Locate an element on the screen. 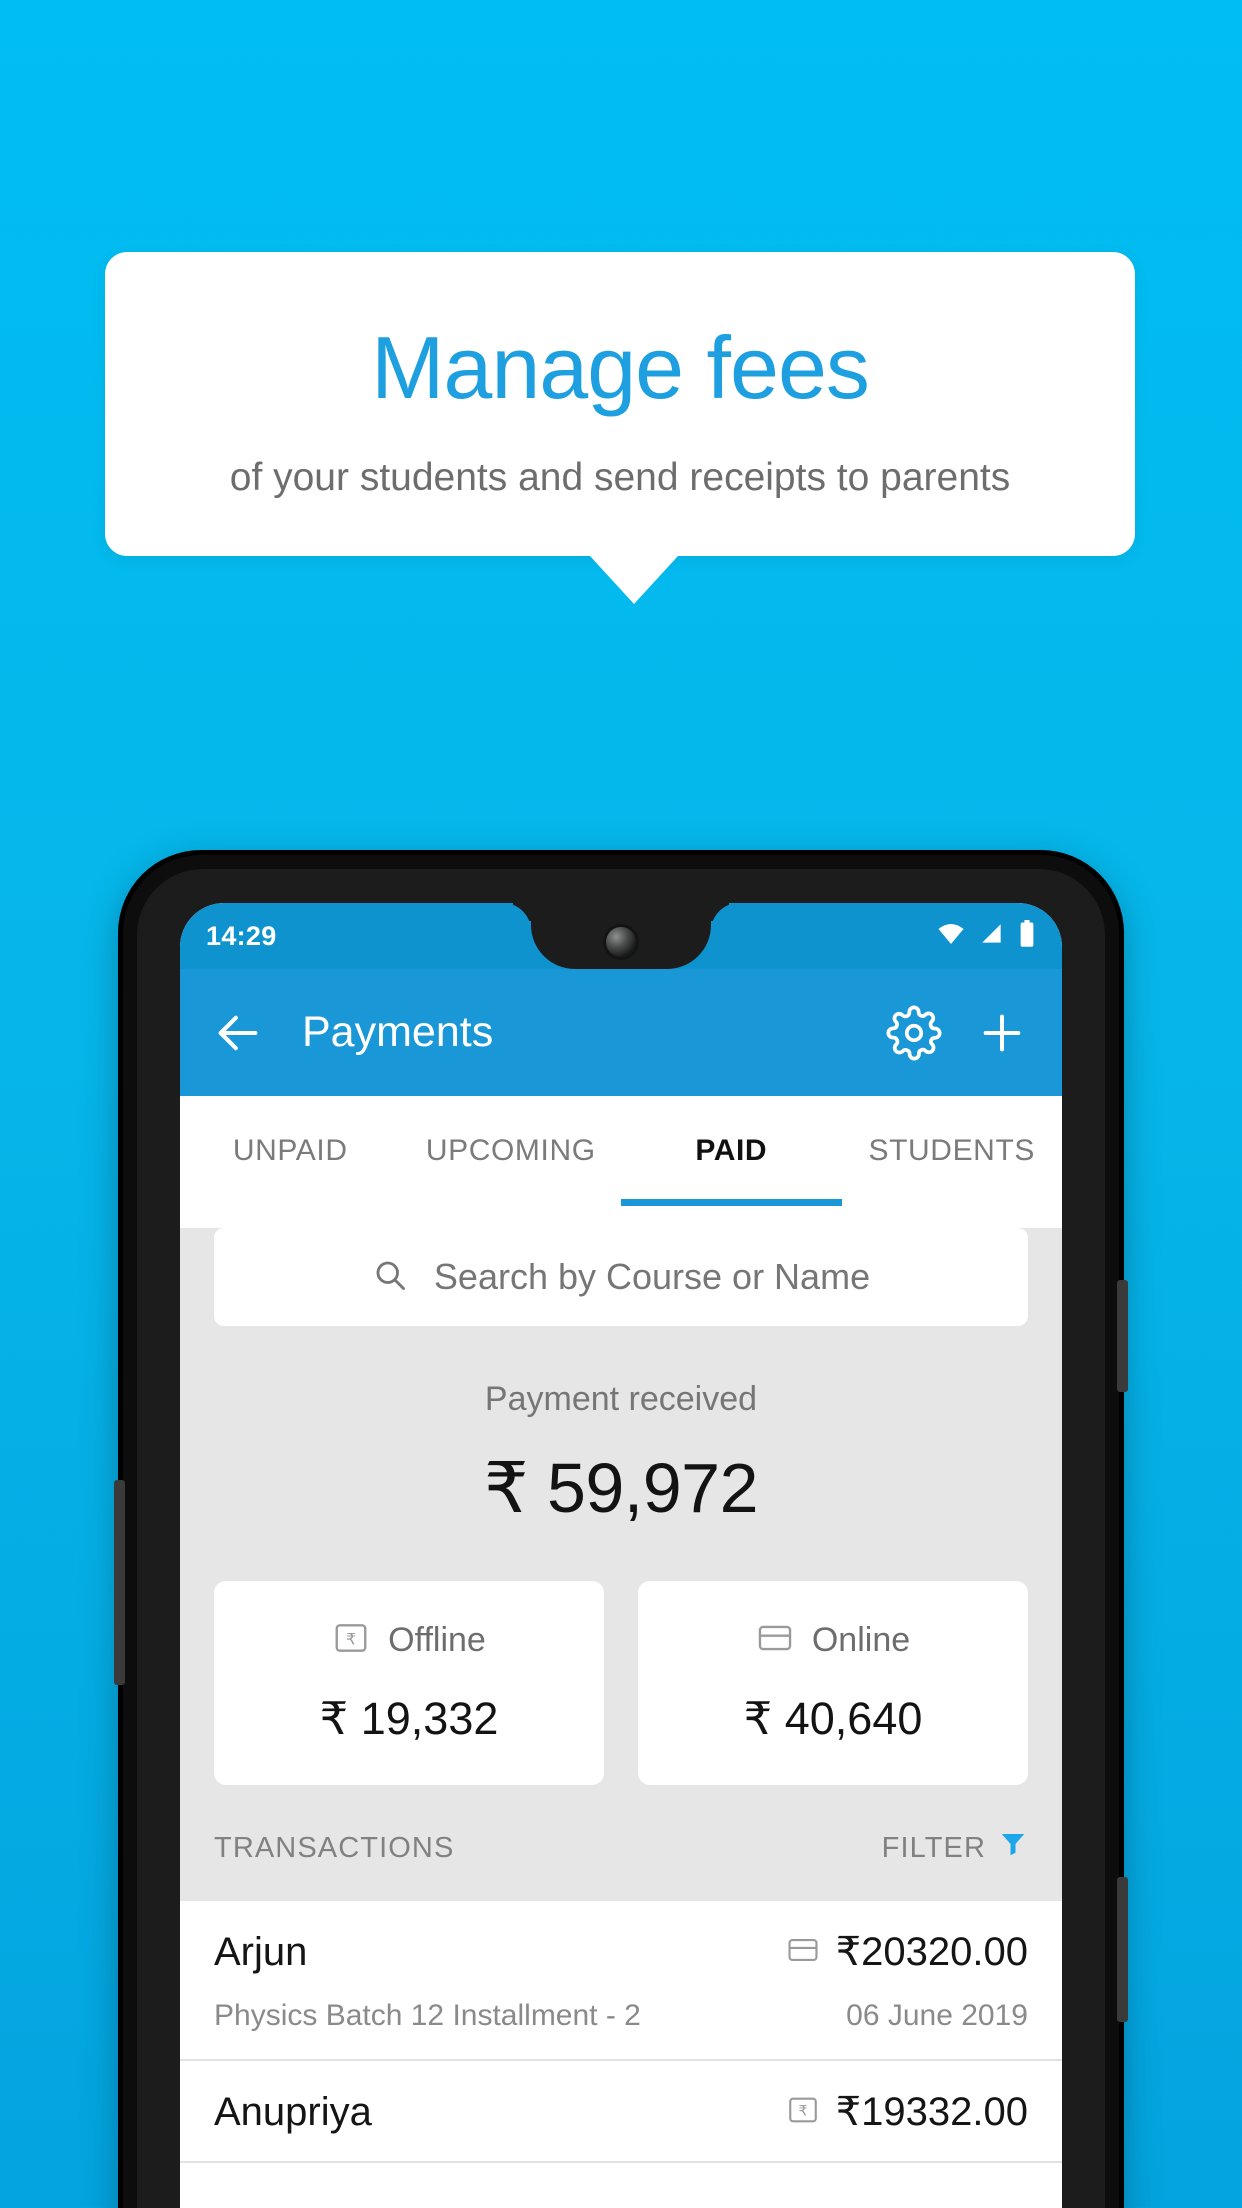 The width and height of the screenshot is (1242, 2208). tab-bar: UNPAID UPCOMING PAID STUDENTS is located at coordinates (621, 1151).